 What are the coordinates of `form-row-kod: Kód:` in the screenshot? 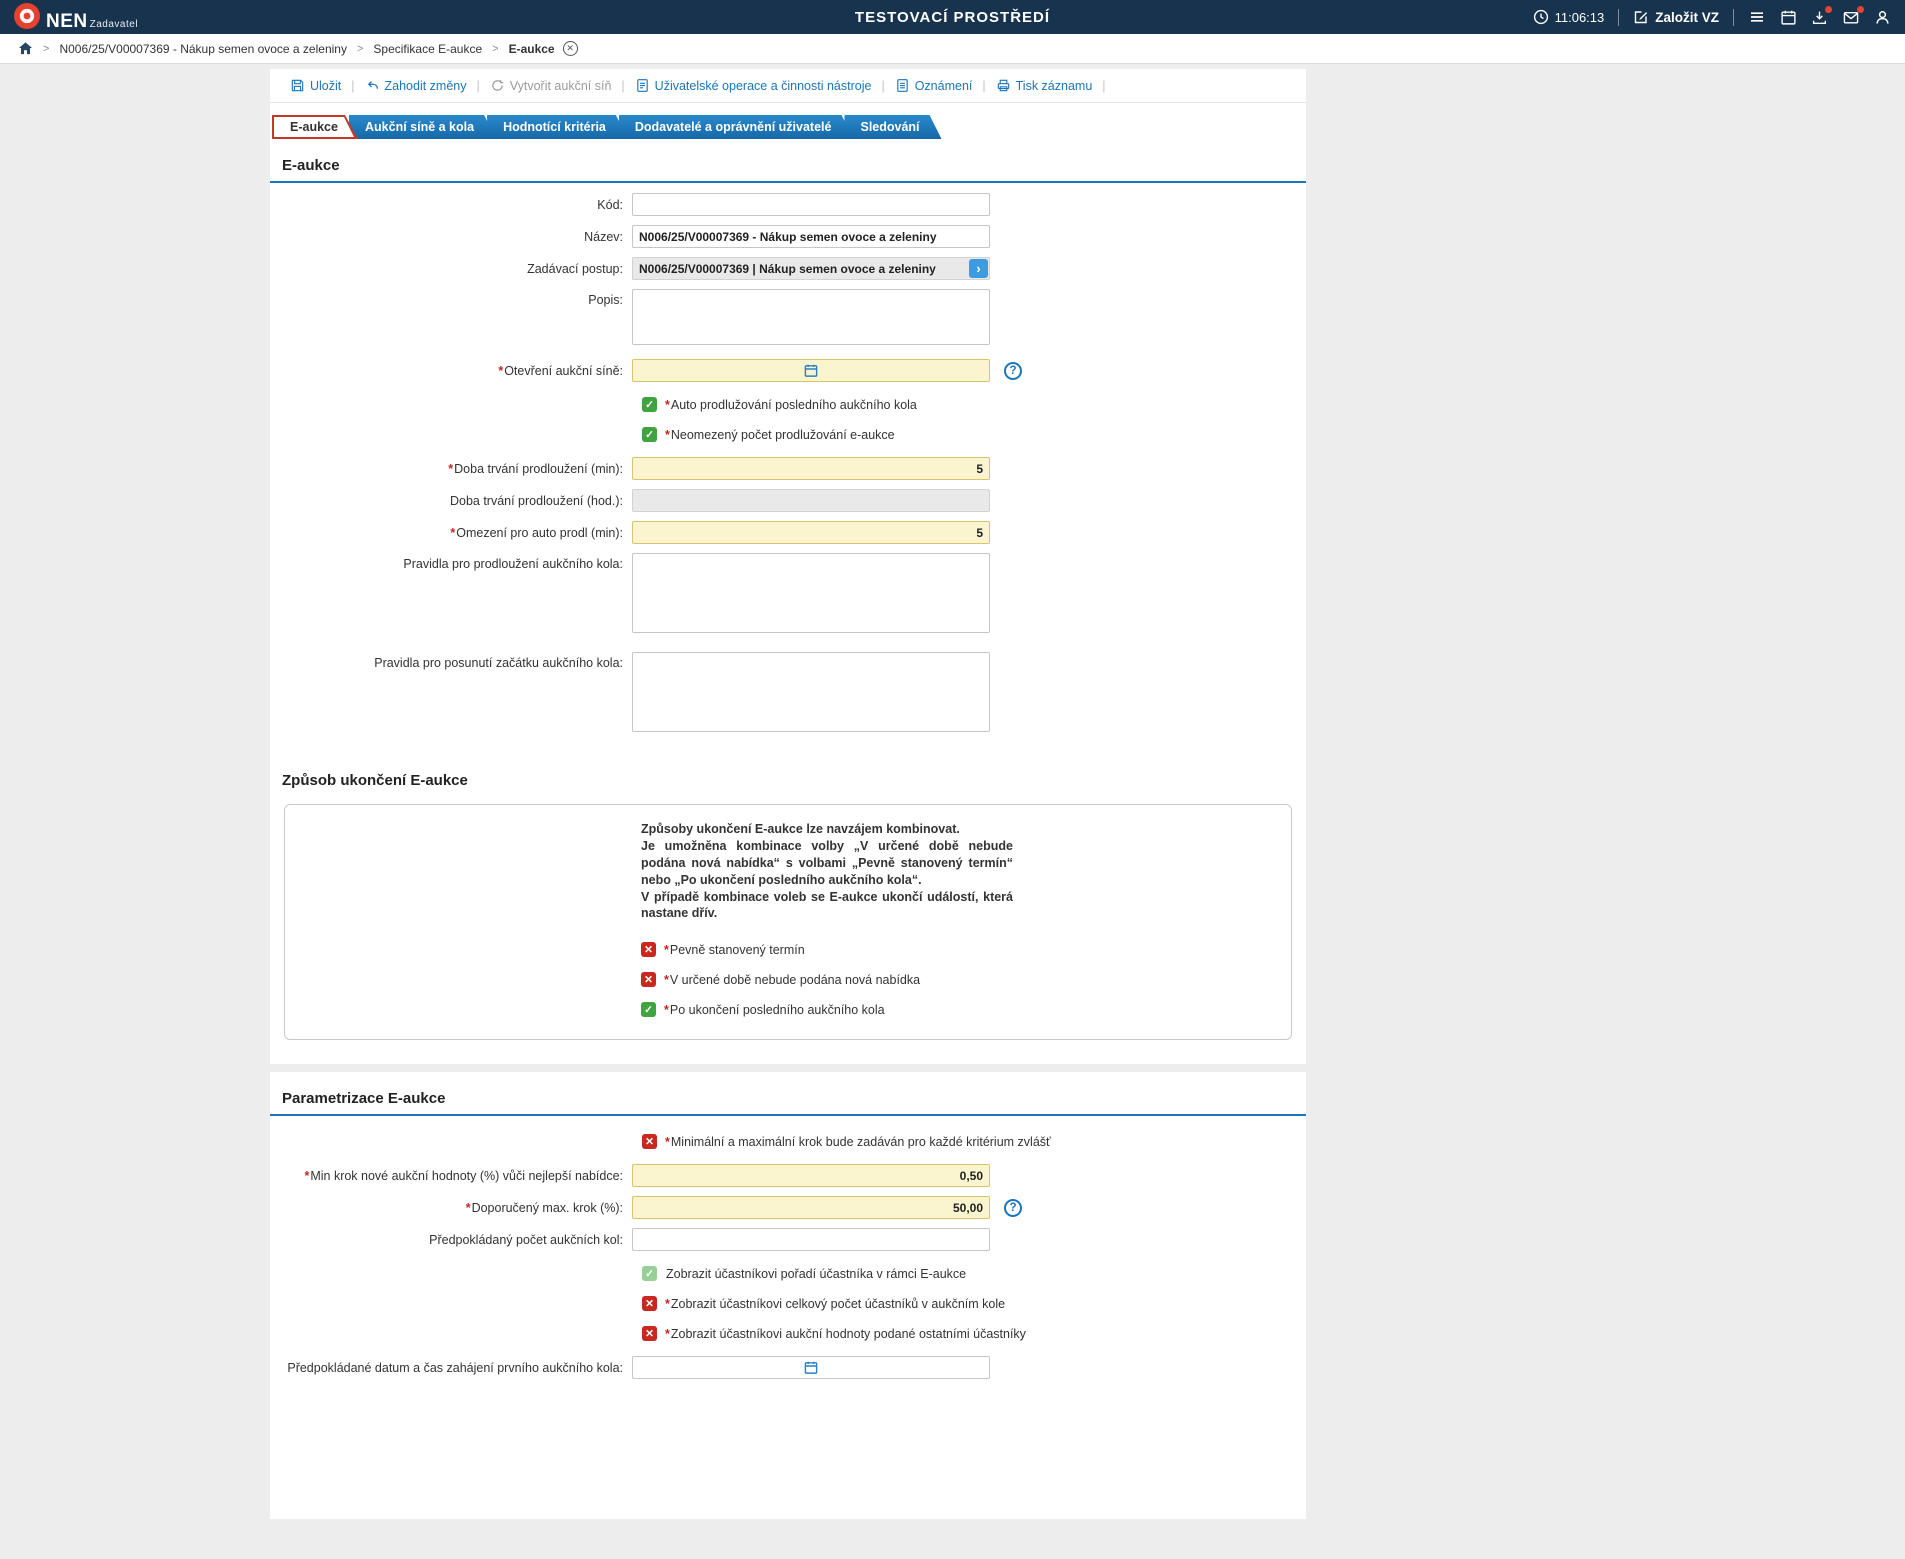 It's located at (788, 204).